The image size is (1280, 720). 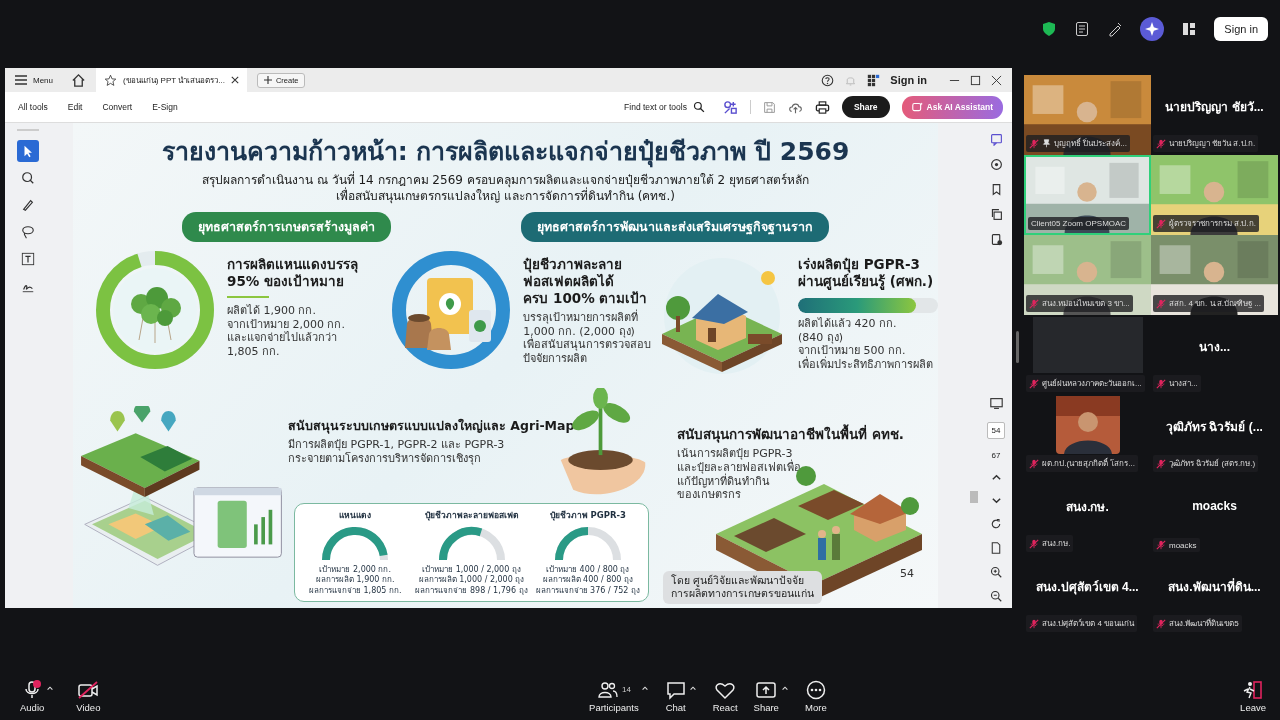 What do you see at coordinates (28, 259) in the screenshot?
I see `text-box-icon` at bounding box center [28, 259].